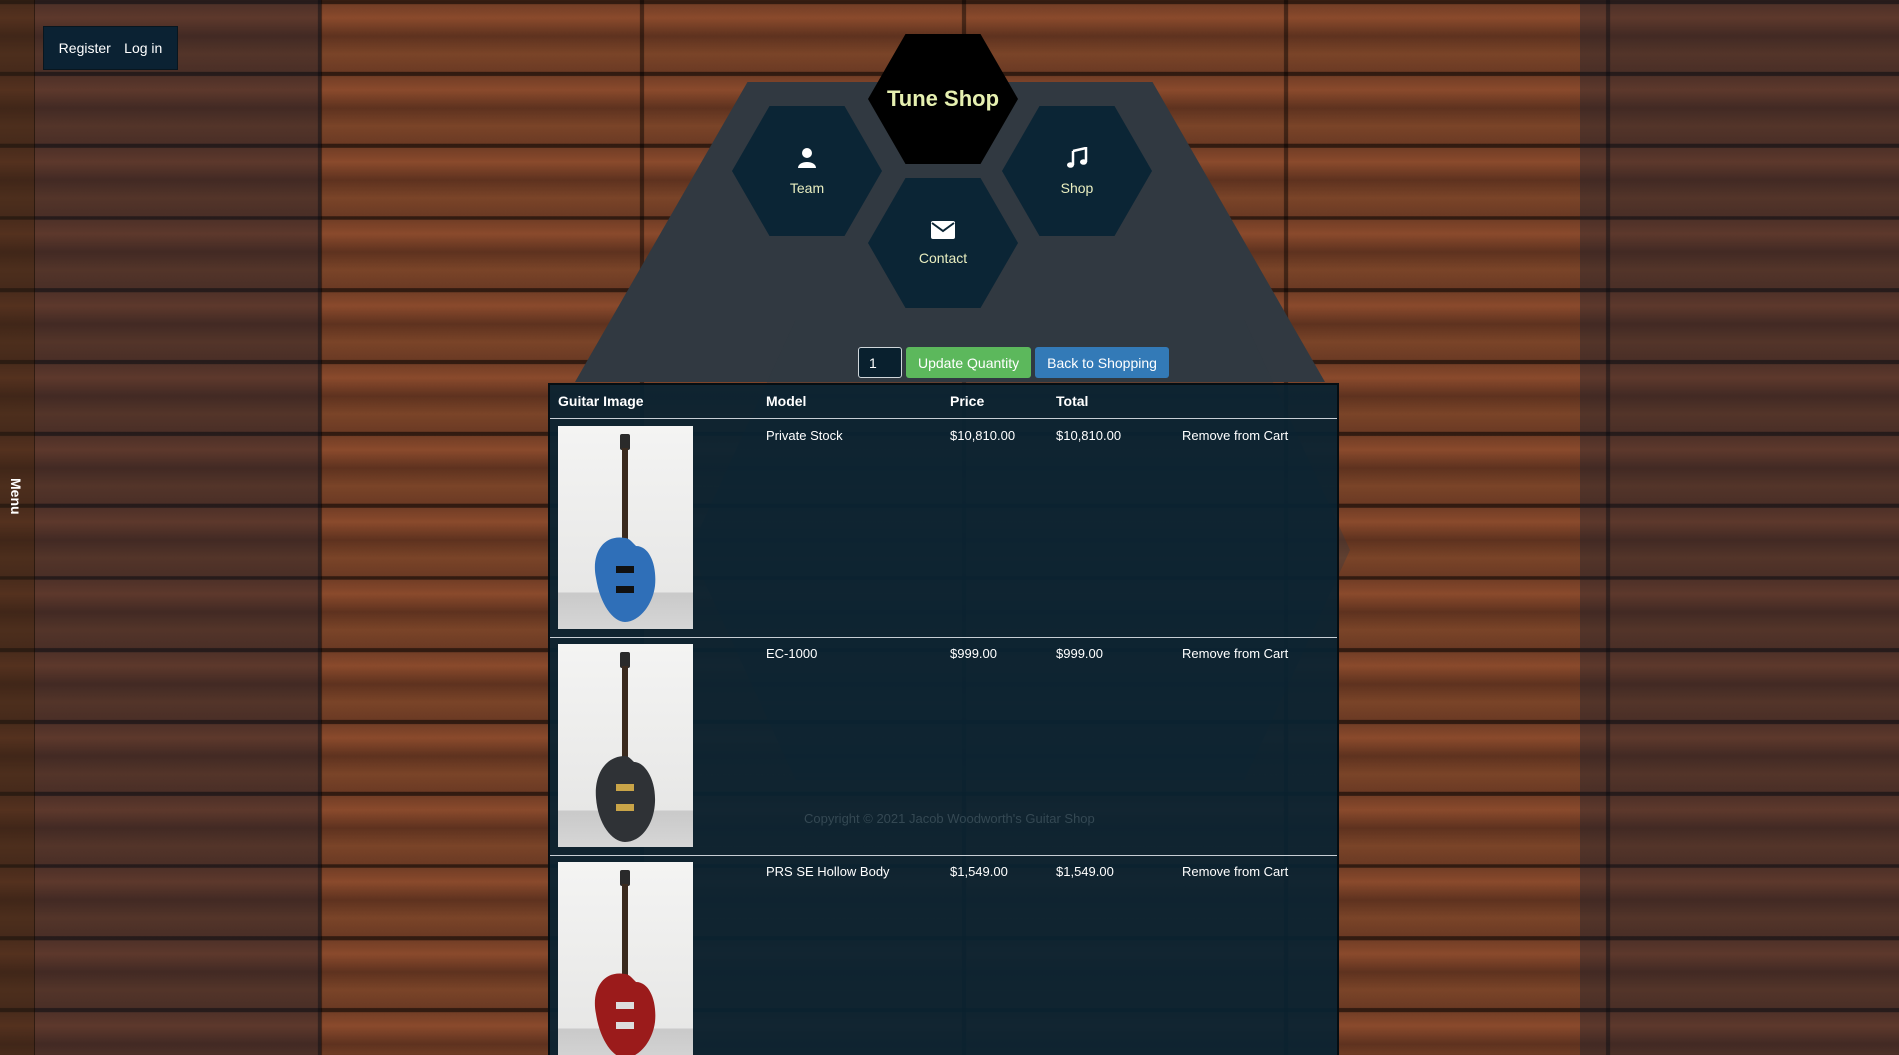 This screenshot has height=1055, width=1899. Describe the element at coordinates (1102, 362) in the screenshot. I see `back-to-shopping-button: Back to Shopping` at that location.